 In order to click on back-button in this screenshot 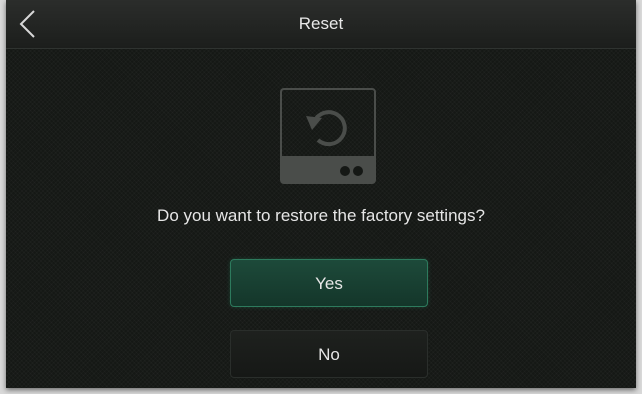, I will do `click(30, 24)`.